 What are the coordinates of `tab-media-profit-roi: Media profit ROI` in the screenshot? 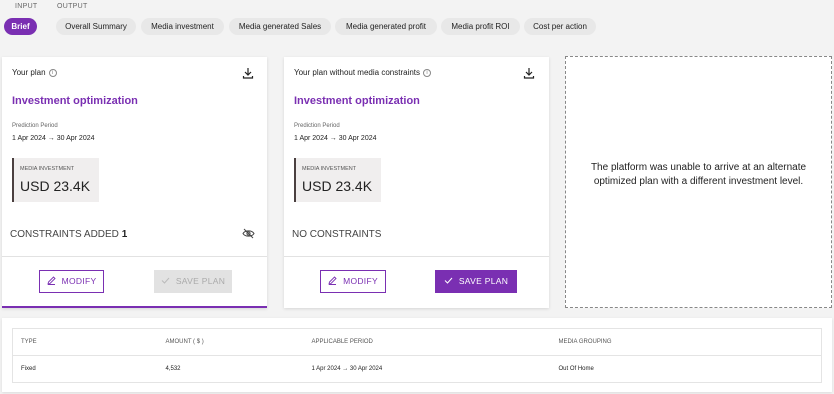 It's located at (480, 26).